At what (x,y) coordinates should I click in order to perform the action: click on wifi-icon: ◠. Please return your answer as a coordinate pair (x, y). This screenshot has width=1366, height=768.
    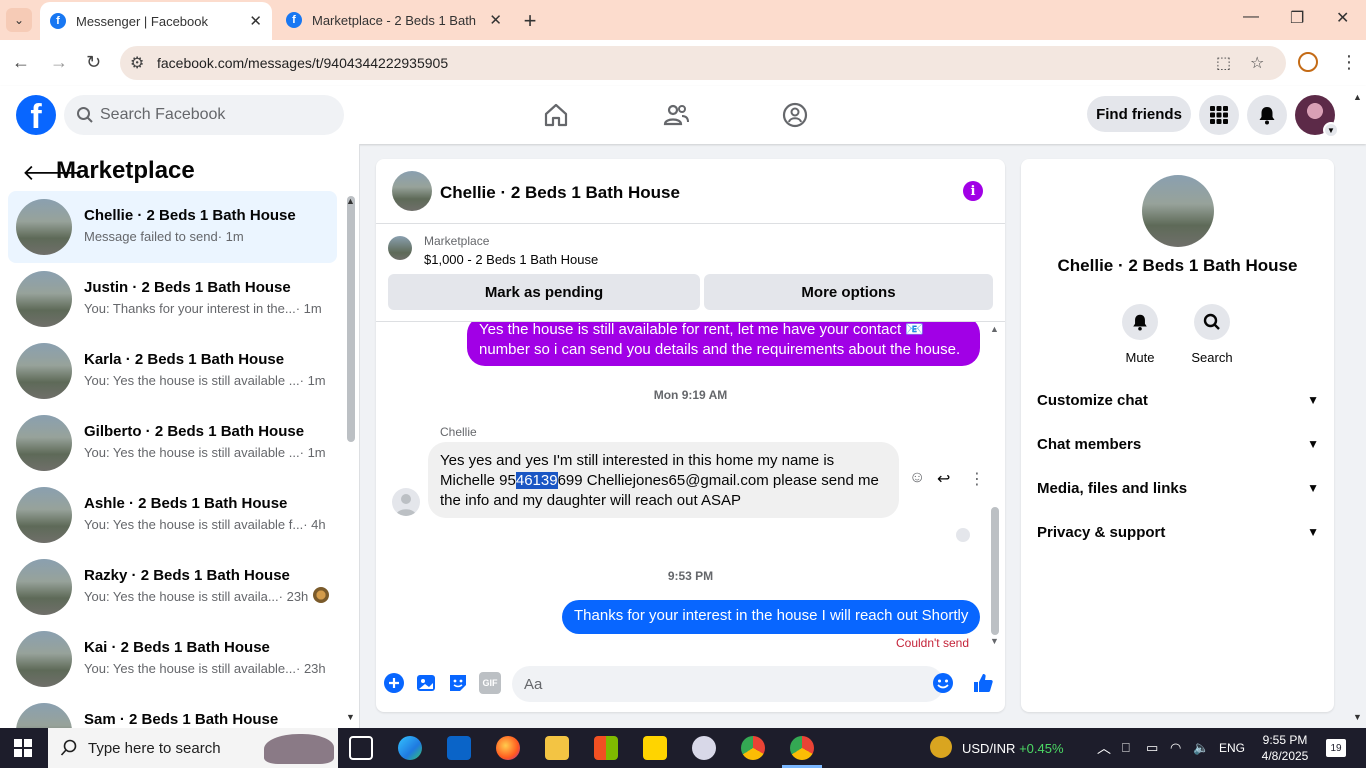
    Looking at the image, I should click on (1175, 748).